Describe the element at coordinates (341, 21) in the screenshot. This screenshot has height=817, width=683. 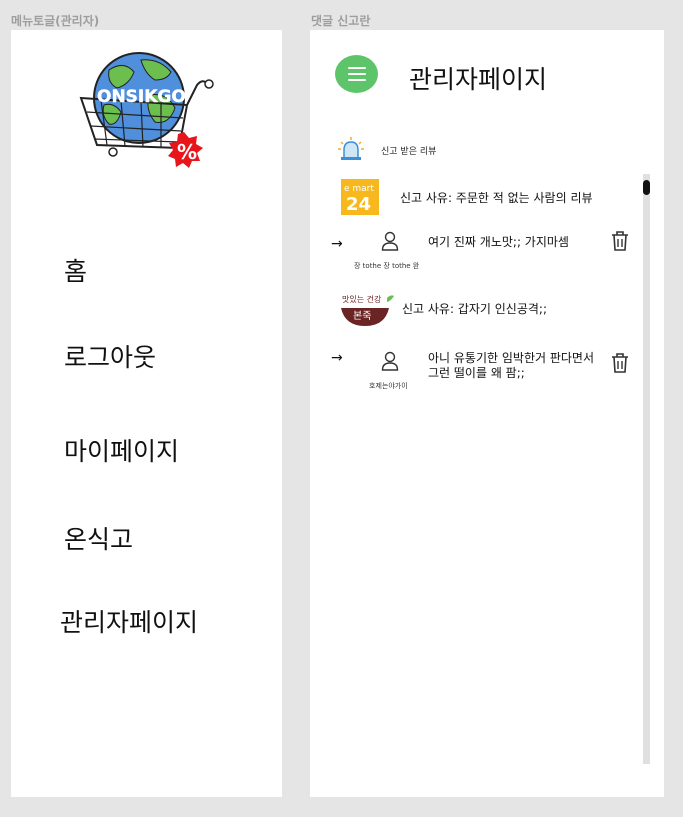
I see `frame-label-report: 댓글 신고란` at that location.